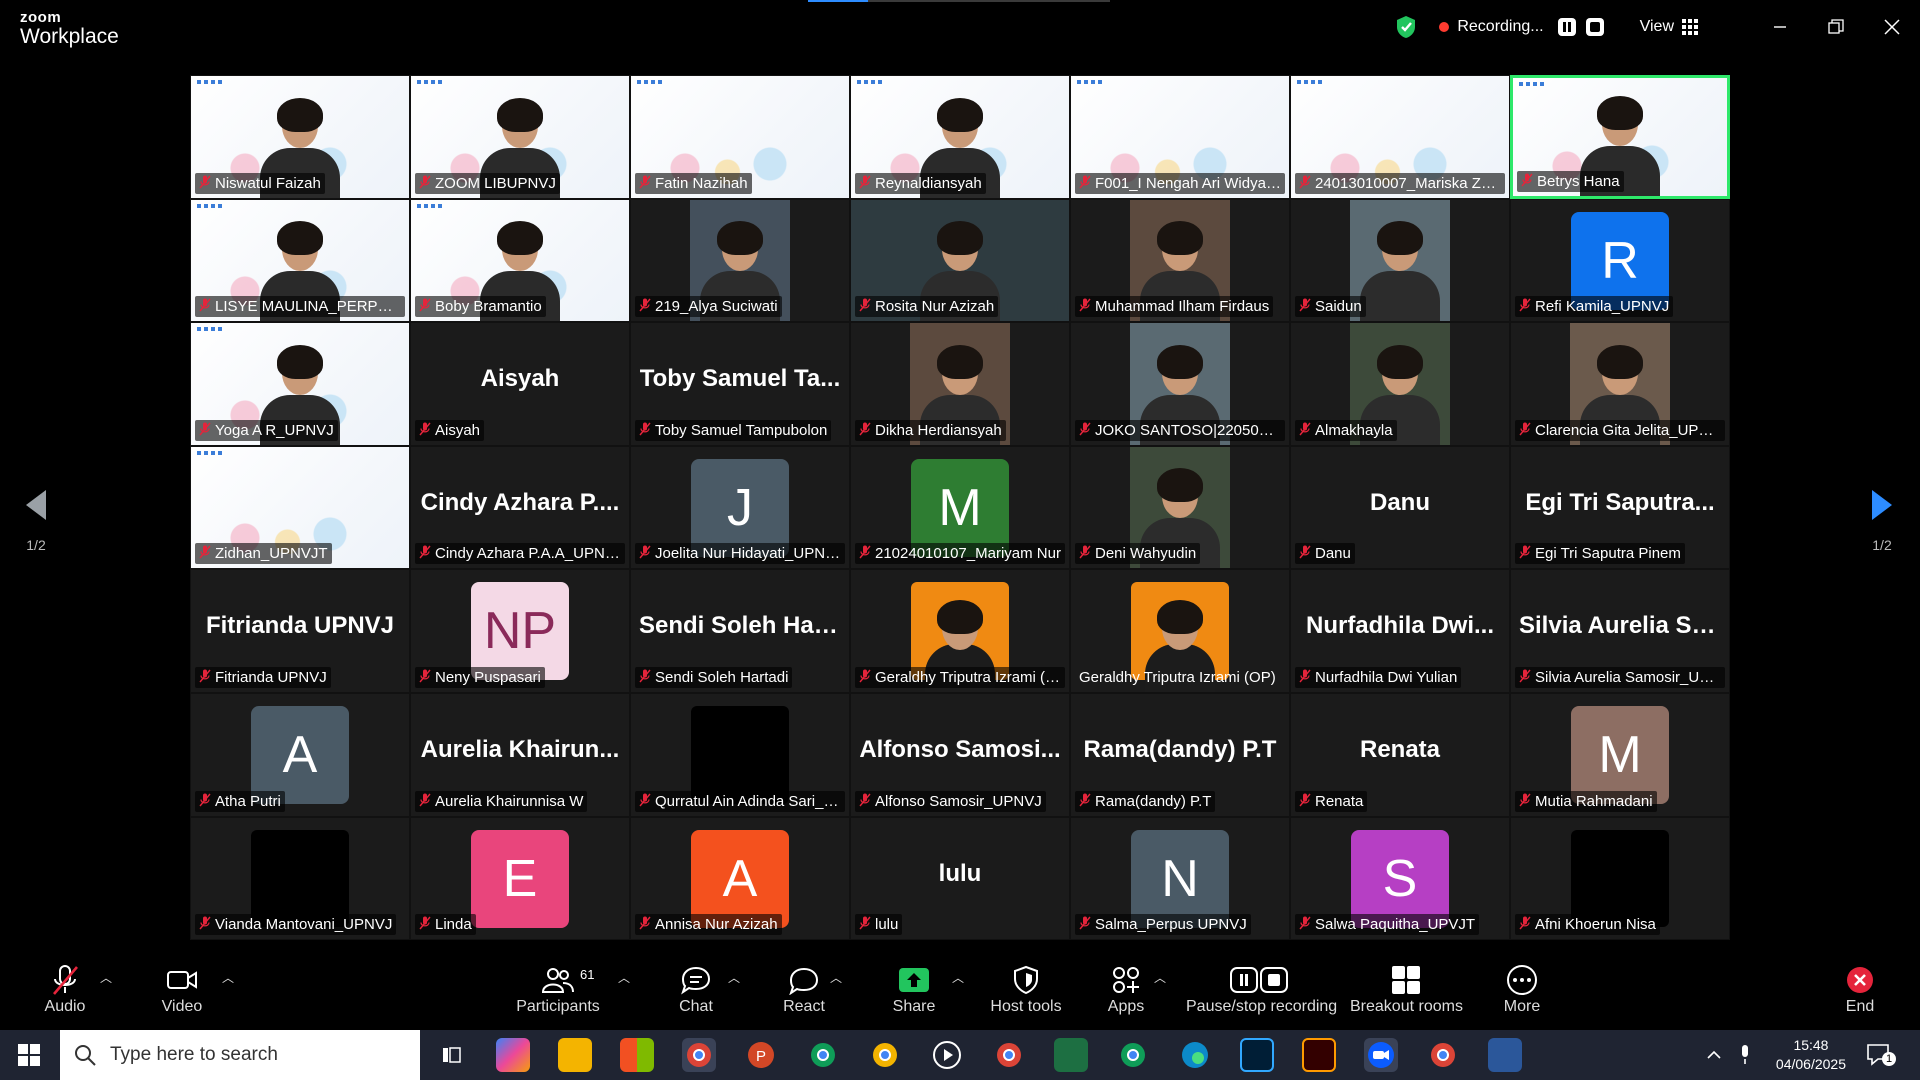 This screenshot has height=1080, width=1920. What do you see at coordinates (300, 631) in the screenshot?
I see `participant-tile: Fitrianda UPNVJ Fitrianda UPNVJ` at bounding box center [300, 631].